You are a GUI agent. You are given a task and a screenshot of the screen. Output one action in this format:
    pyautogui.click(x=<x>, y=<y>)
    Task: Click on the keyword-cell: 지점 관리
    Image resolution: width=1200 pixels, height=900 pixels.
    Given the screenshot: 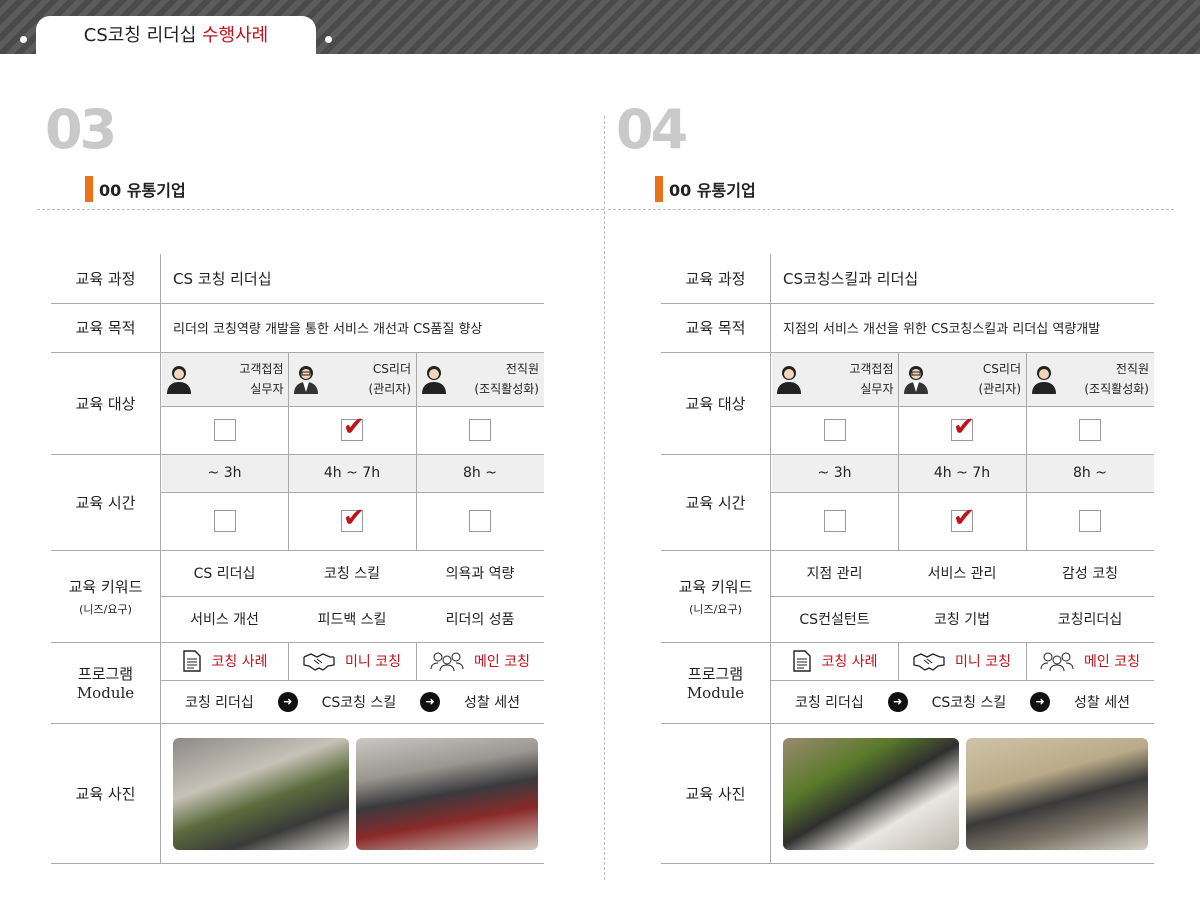 What is the action you would take?
    pyautogui.click(x=834, y=574)
    